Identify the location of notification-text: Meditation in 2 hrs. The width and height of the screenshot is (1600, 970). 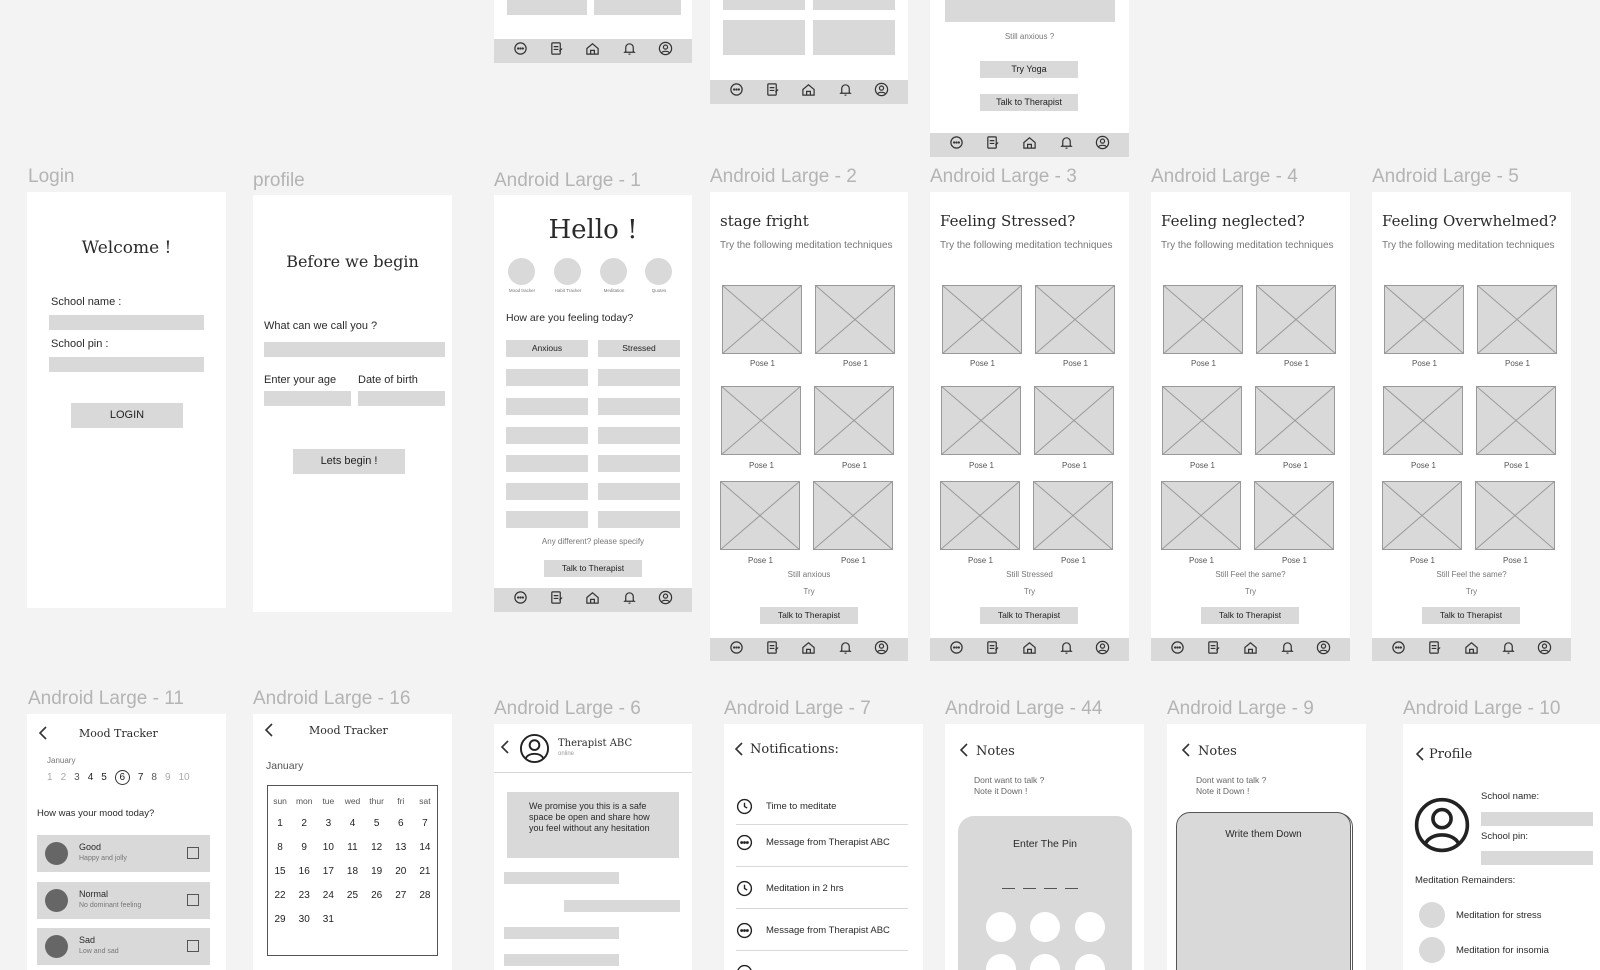
(805, 888).